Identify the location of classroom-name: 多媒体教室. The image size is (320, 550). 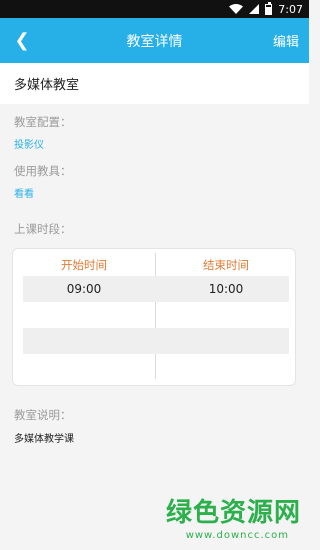
(47, 85).